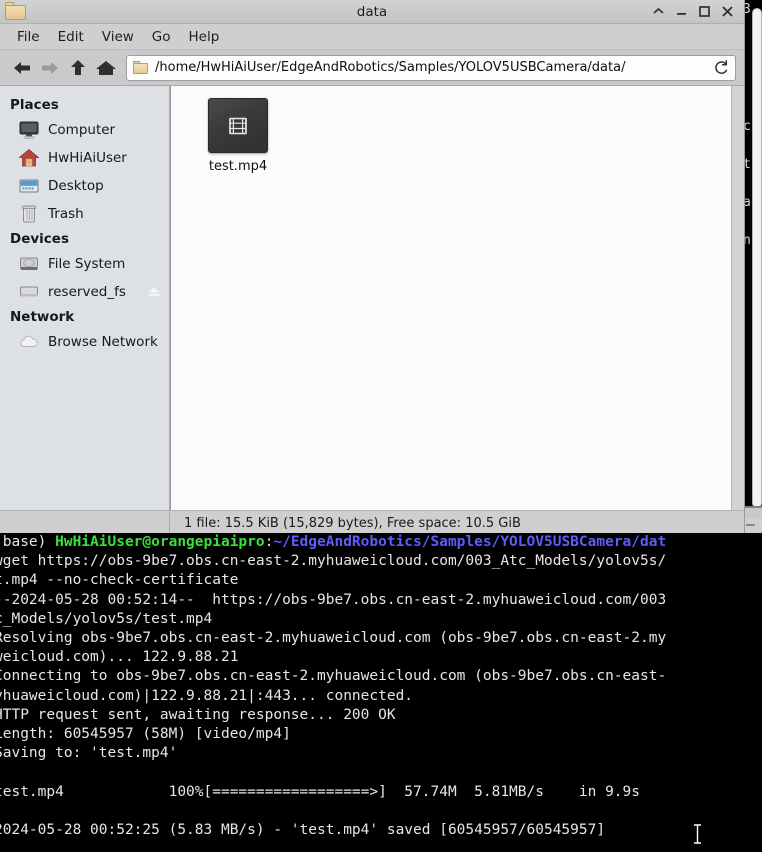 This screenshot has height=852, width=762. I want to click on status-bar-spacer, so click(85, 523).